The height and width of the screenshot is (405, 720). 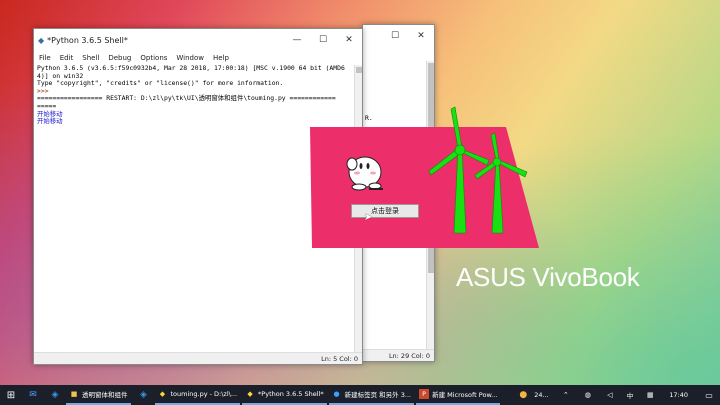 What do you see at coordinates (153, 58) in the screenshot?
I see `menu-options: Options` at bounding box center [153, 58].